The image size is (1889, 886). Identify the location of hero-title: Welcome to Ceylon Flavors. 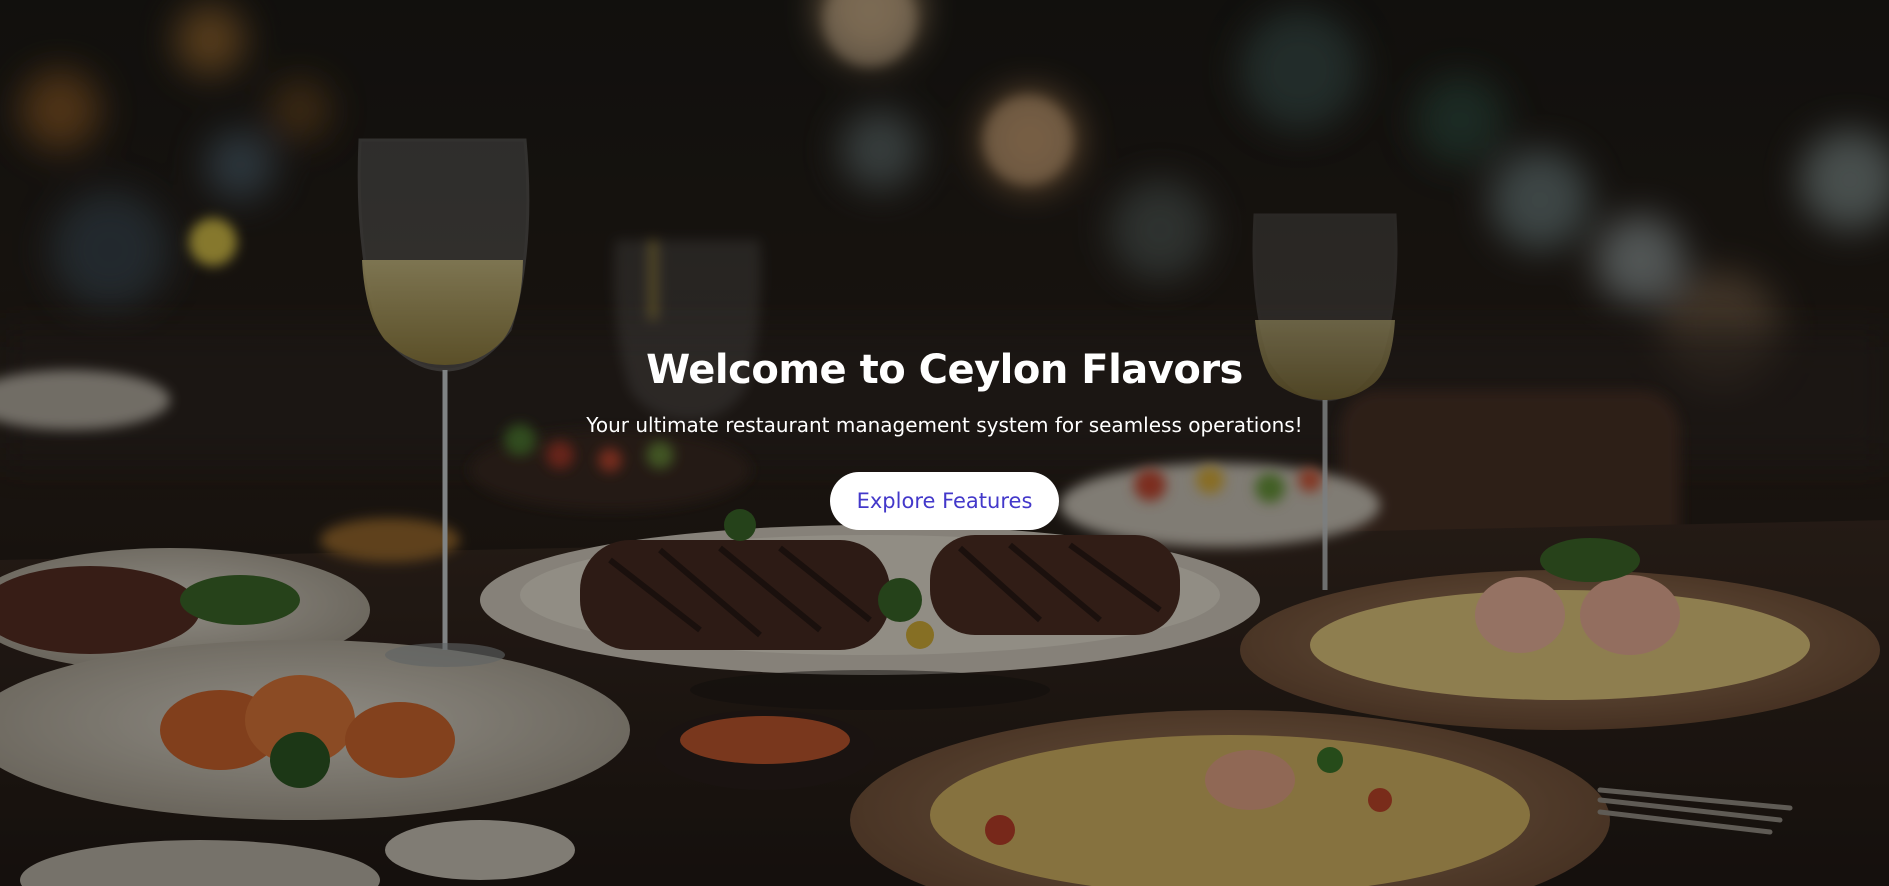
(944, 370).